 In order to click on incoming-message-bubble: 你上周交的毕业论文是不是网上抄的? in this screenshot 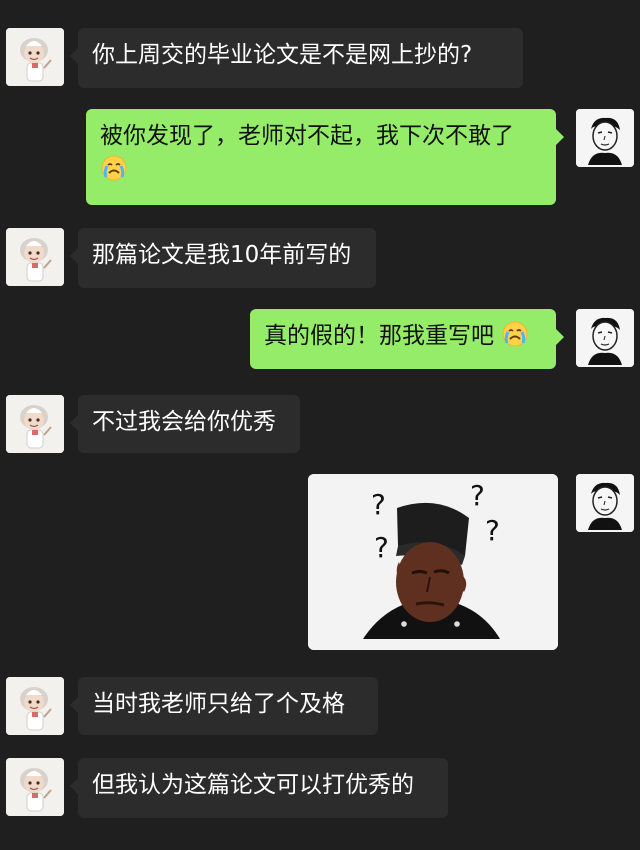, I will do `click(296, 58)`.